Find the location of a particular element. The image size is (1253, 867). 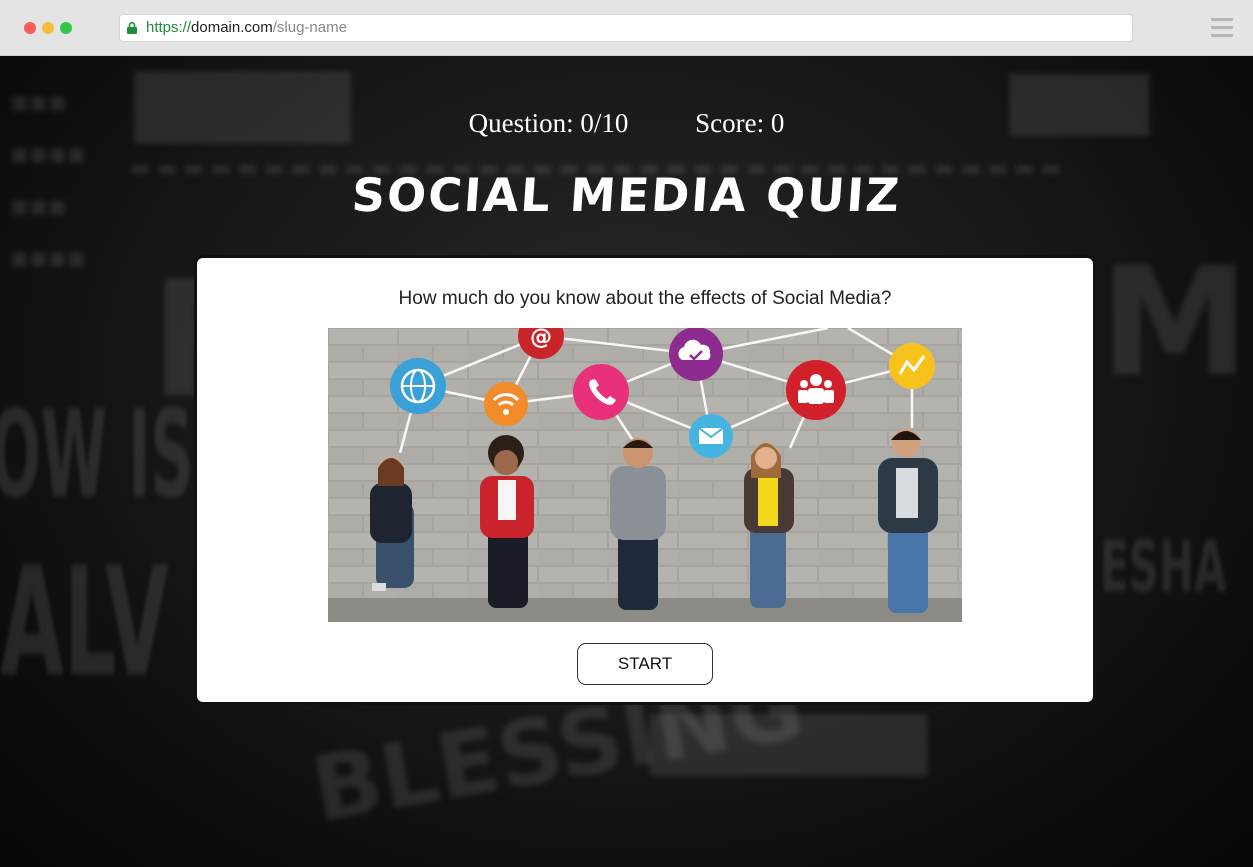

minimize-window-button is located at coordinates (48, 28).